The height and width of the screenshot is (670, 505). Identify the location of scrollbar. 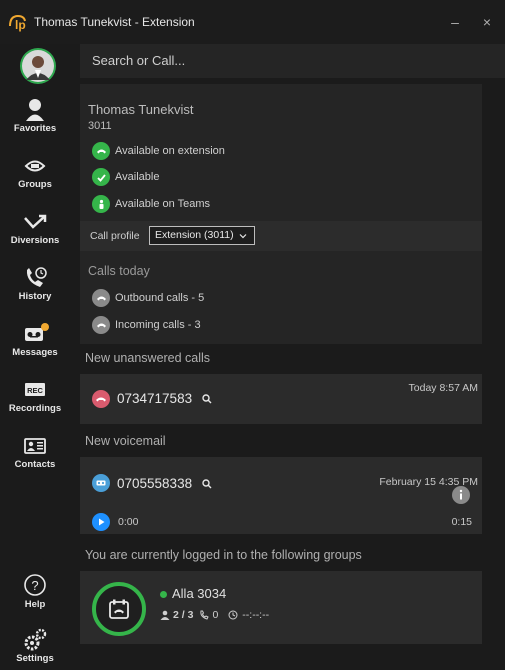
(75, 374).